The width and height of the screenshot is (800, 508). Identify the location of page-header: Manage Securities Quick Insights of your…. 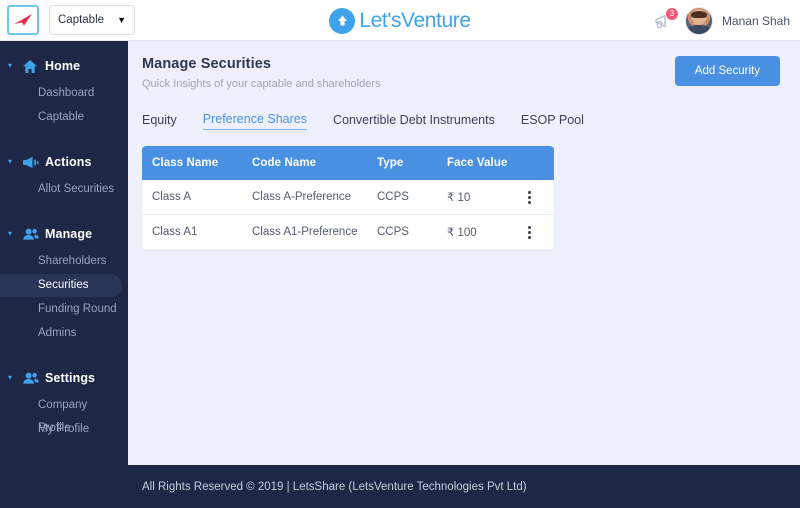
(464, 65).